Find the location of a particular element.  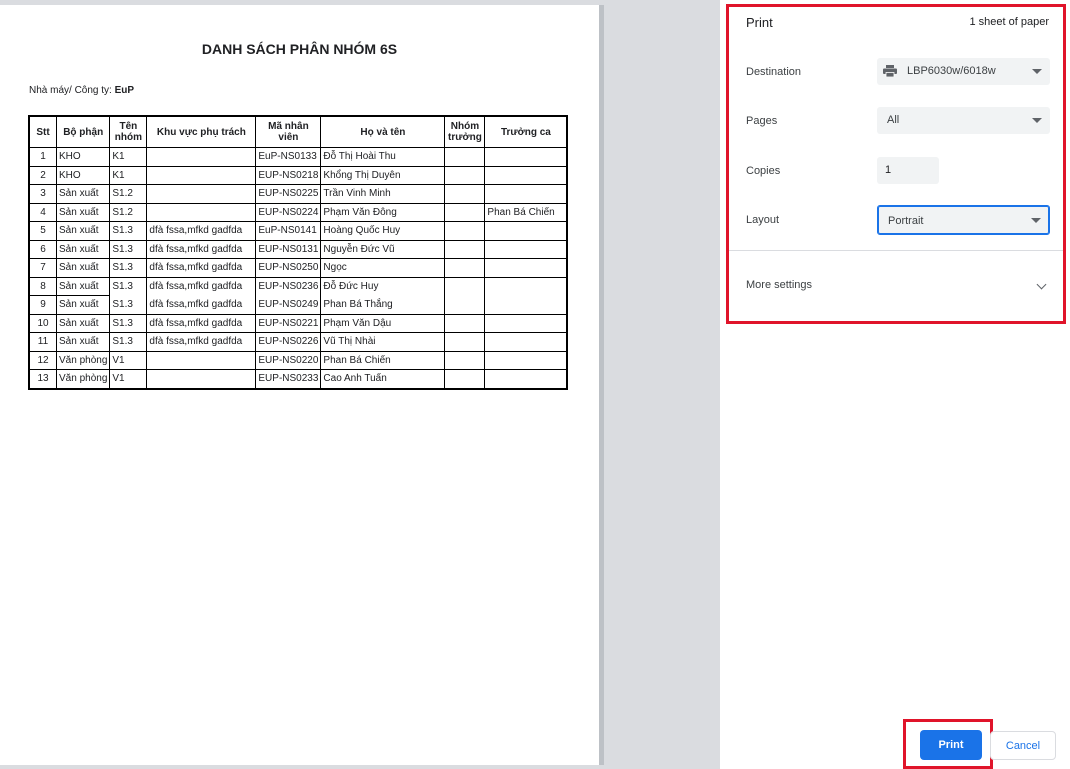

cell-stt: 9 is located at coordinates (42, 305).